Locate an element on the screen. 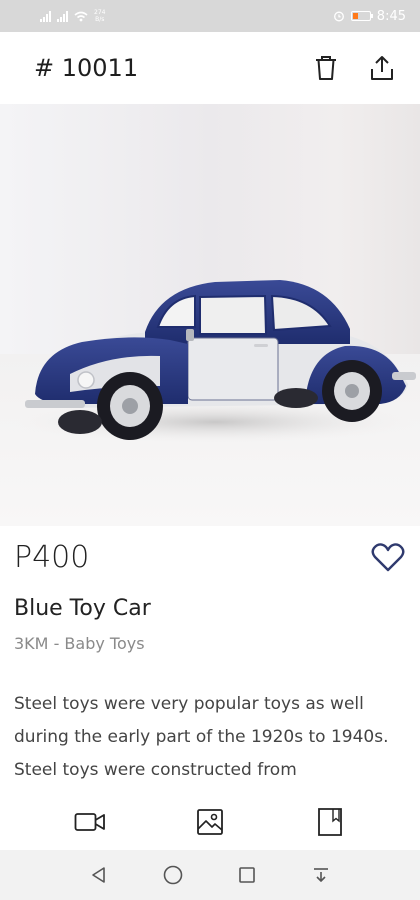 The width and height of the screenshot is (420, 900). status-time: 8:45 is located at coordinates (391, 16).